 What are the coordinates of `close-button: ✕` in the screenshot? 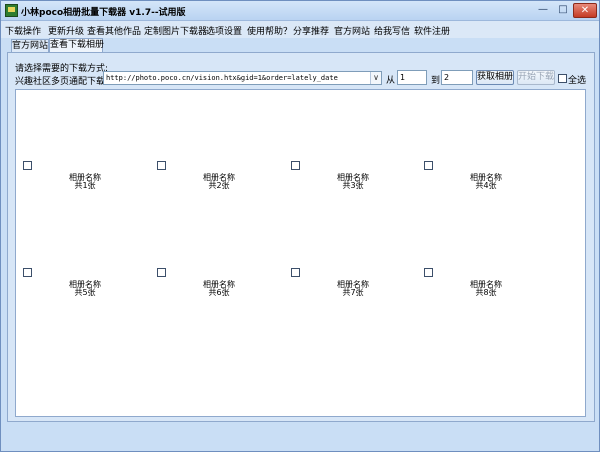 It's located at (585, 10).